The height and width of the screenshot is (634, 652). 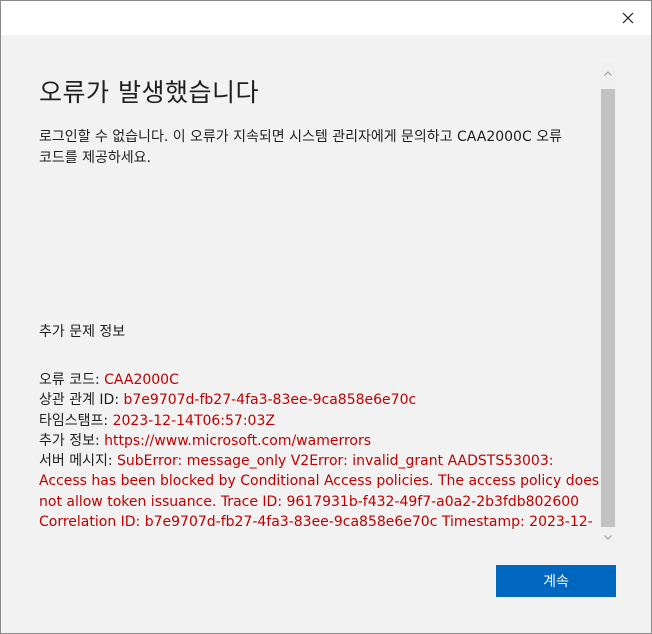 What do you see at coordinates (78, 461) in the screenshot?
I see `server-message-label: 서버 메시지:` at bounding box center [78, 461].